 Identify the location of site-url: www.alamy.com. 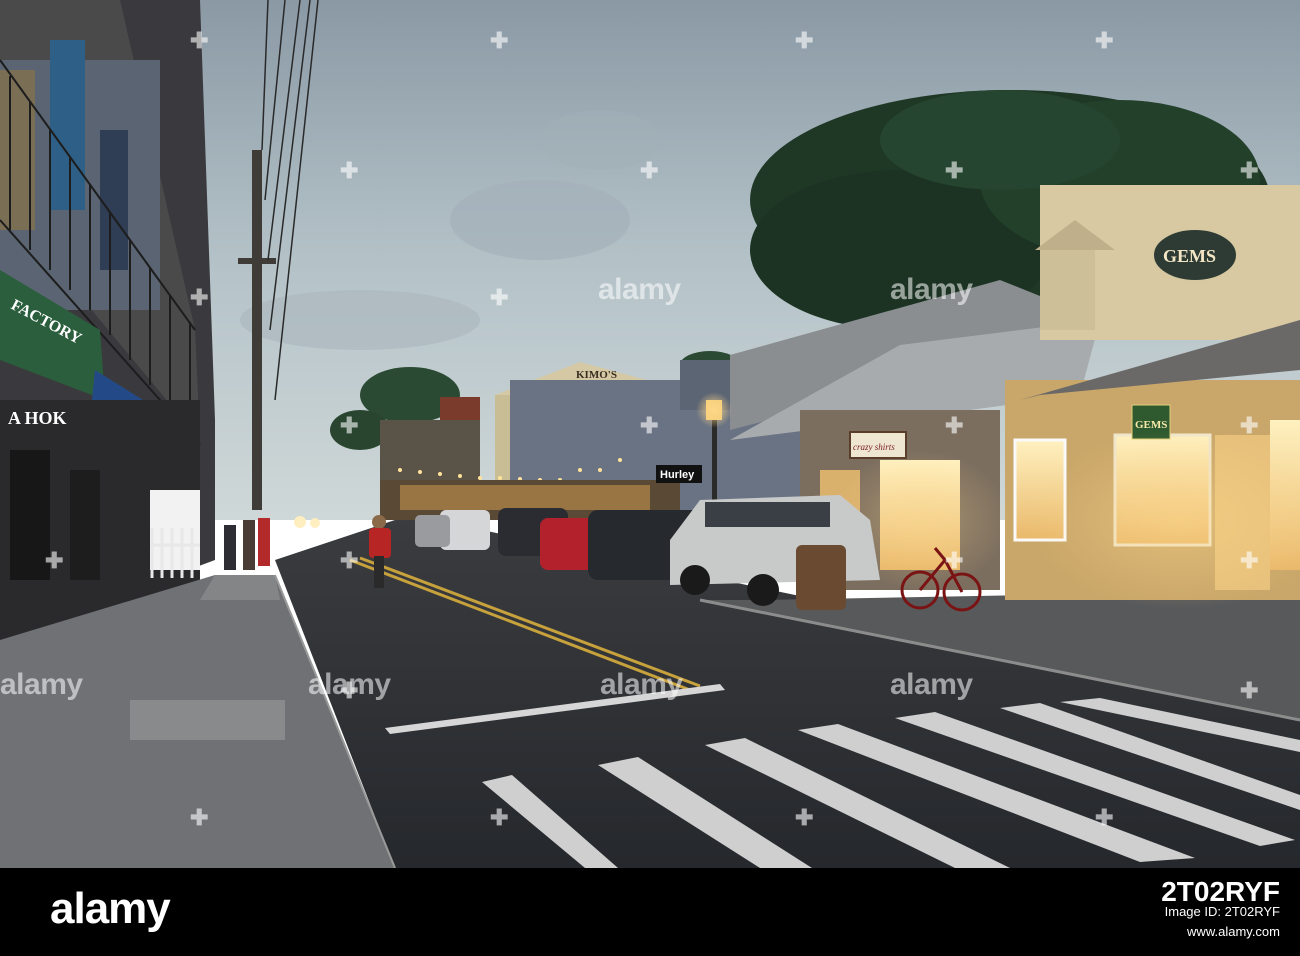
(1233, 931).